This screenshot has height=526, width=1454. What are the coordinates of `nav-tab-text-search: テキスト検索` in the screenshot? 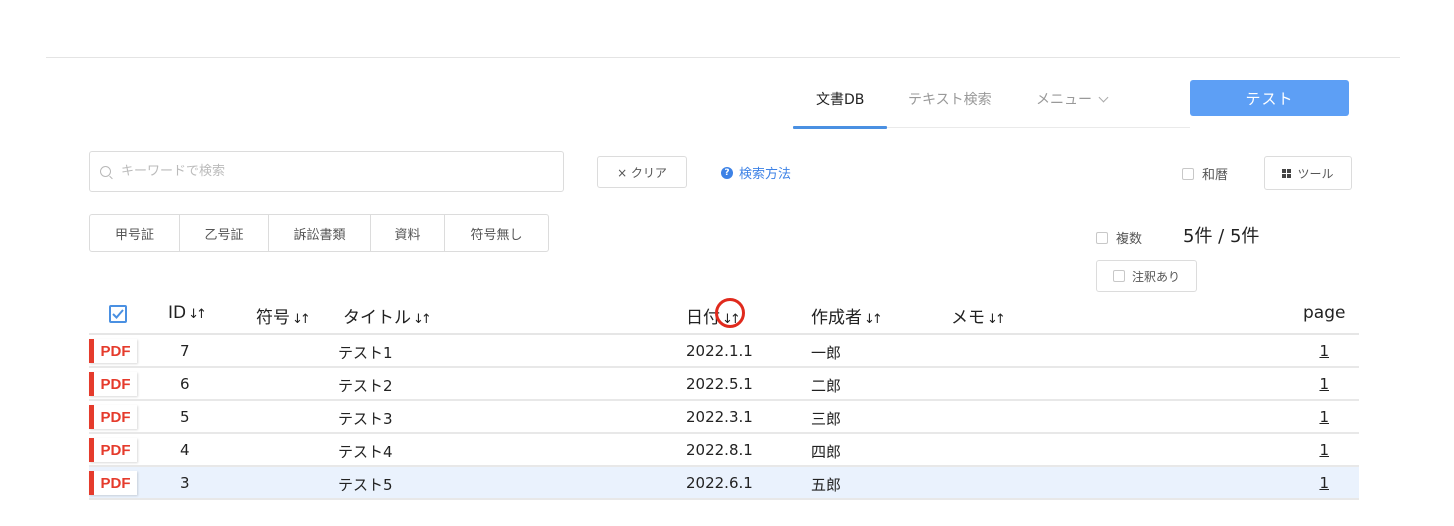 It's located at (950, 99).